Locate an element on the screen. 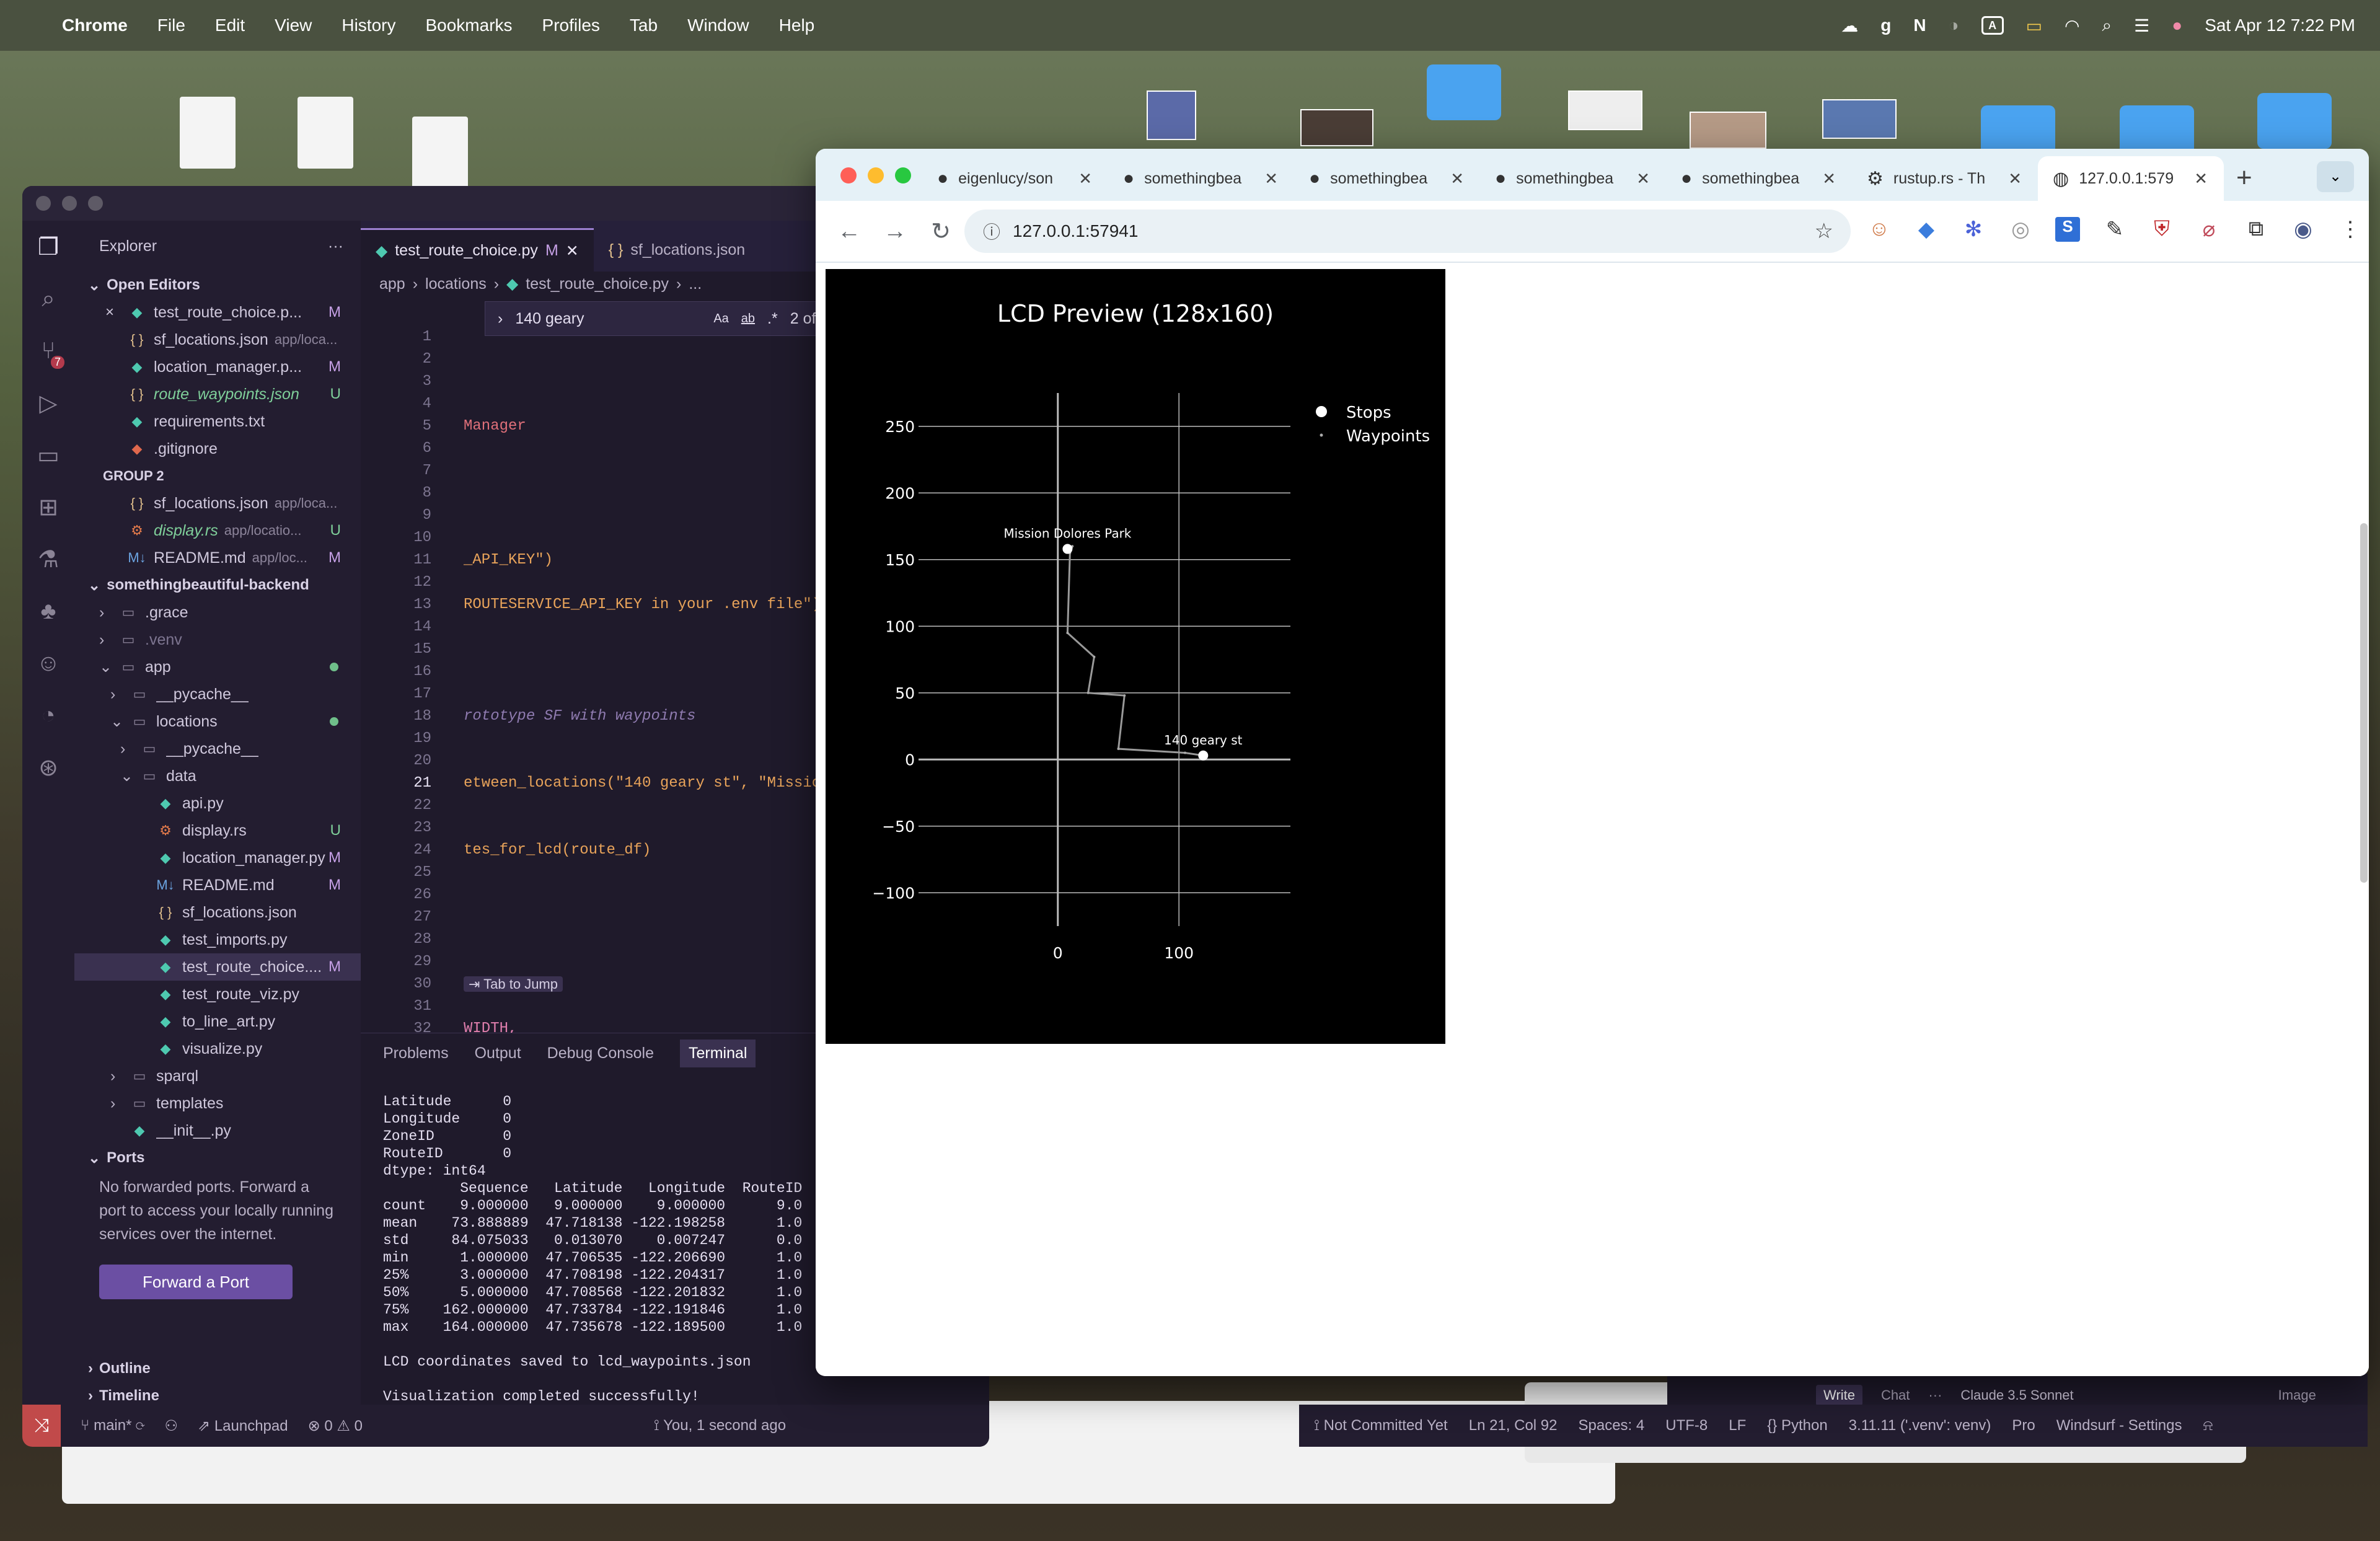 The width and height of the screenshot is (2380, 1541). file-item: ◆ .gitignore is located at coordinates (217, 448).